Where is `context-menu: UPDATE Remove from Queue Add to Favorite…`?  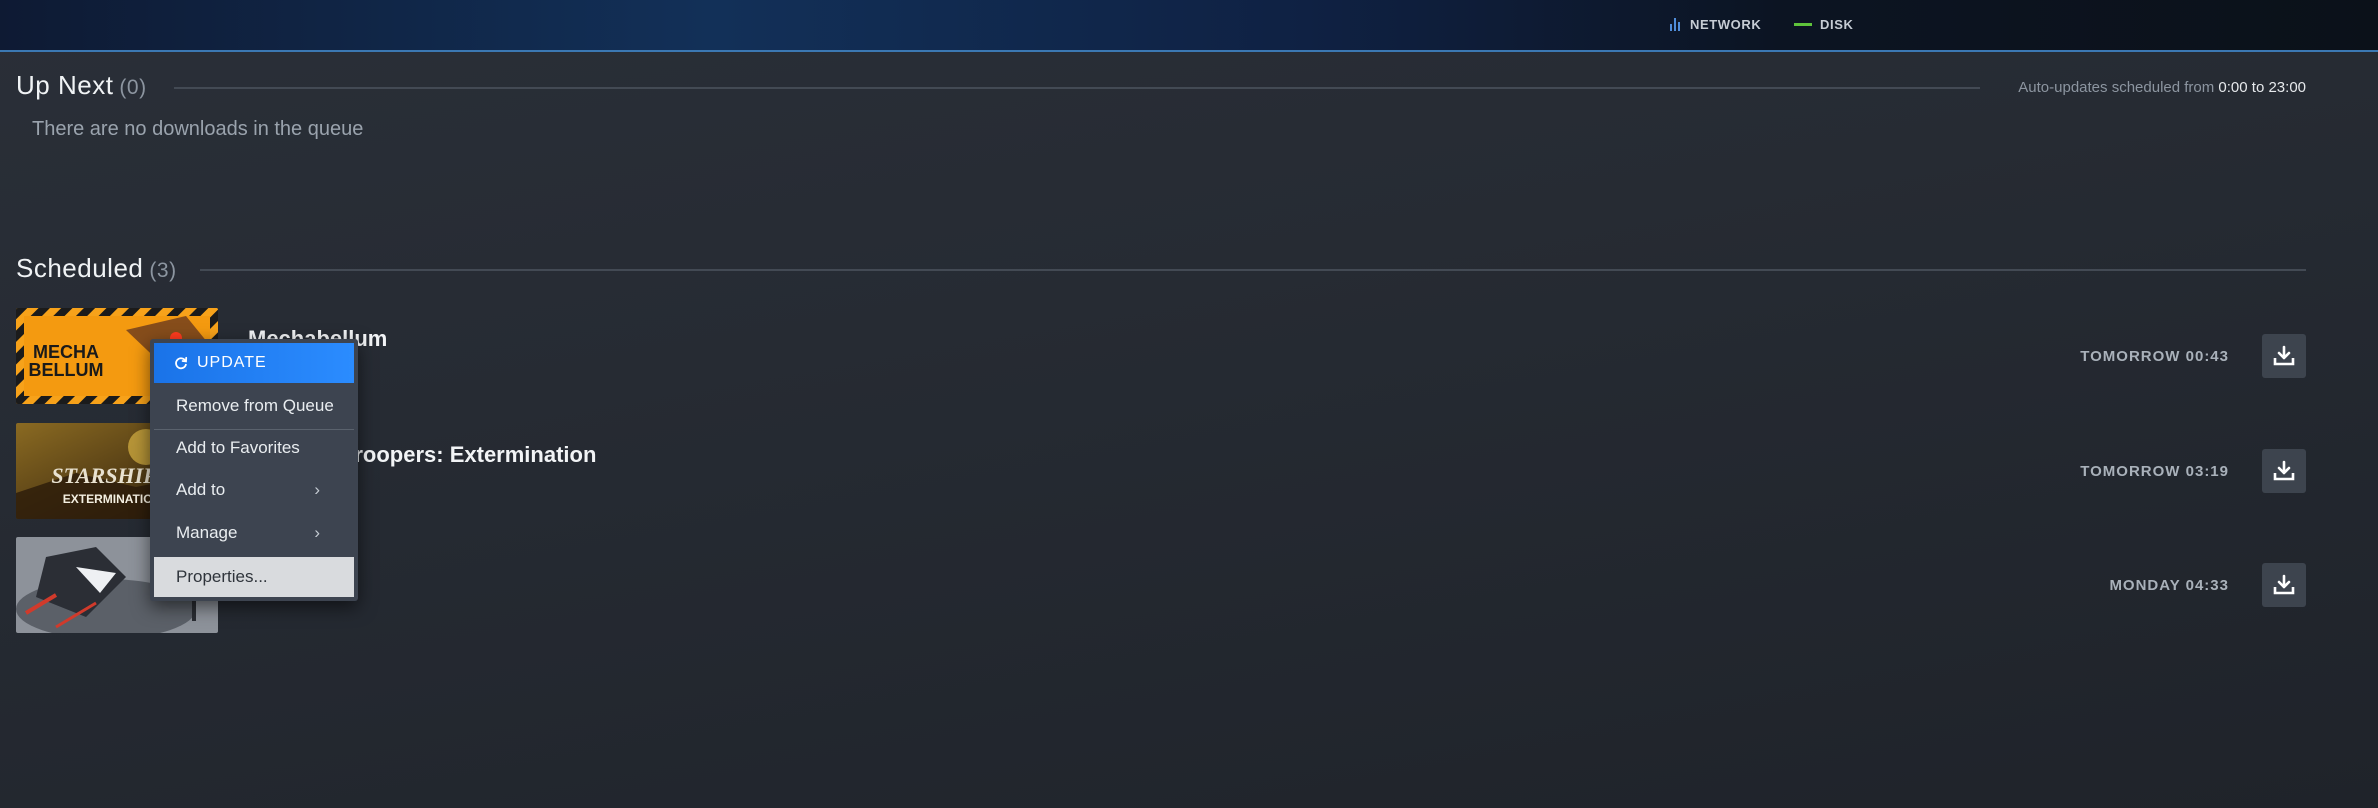 context-menu: UPDATE Remove from Queue Add to Favorite… is located at coordinates (254, 470).